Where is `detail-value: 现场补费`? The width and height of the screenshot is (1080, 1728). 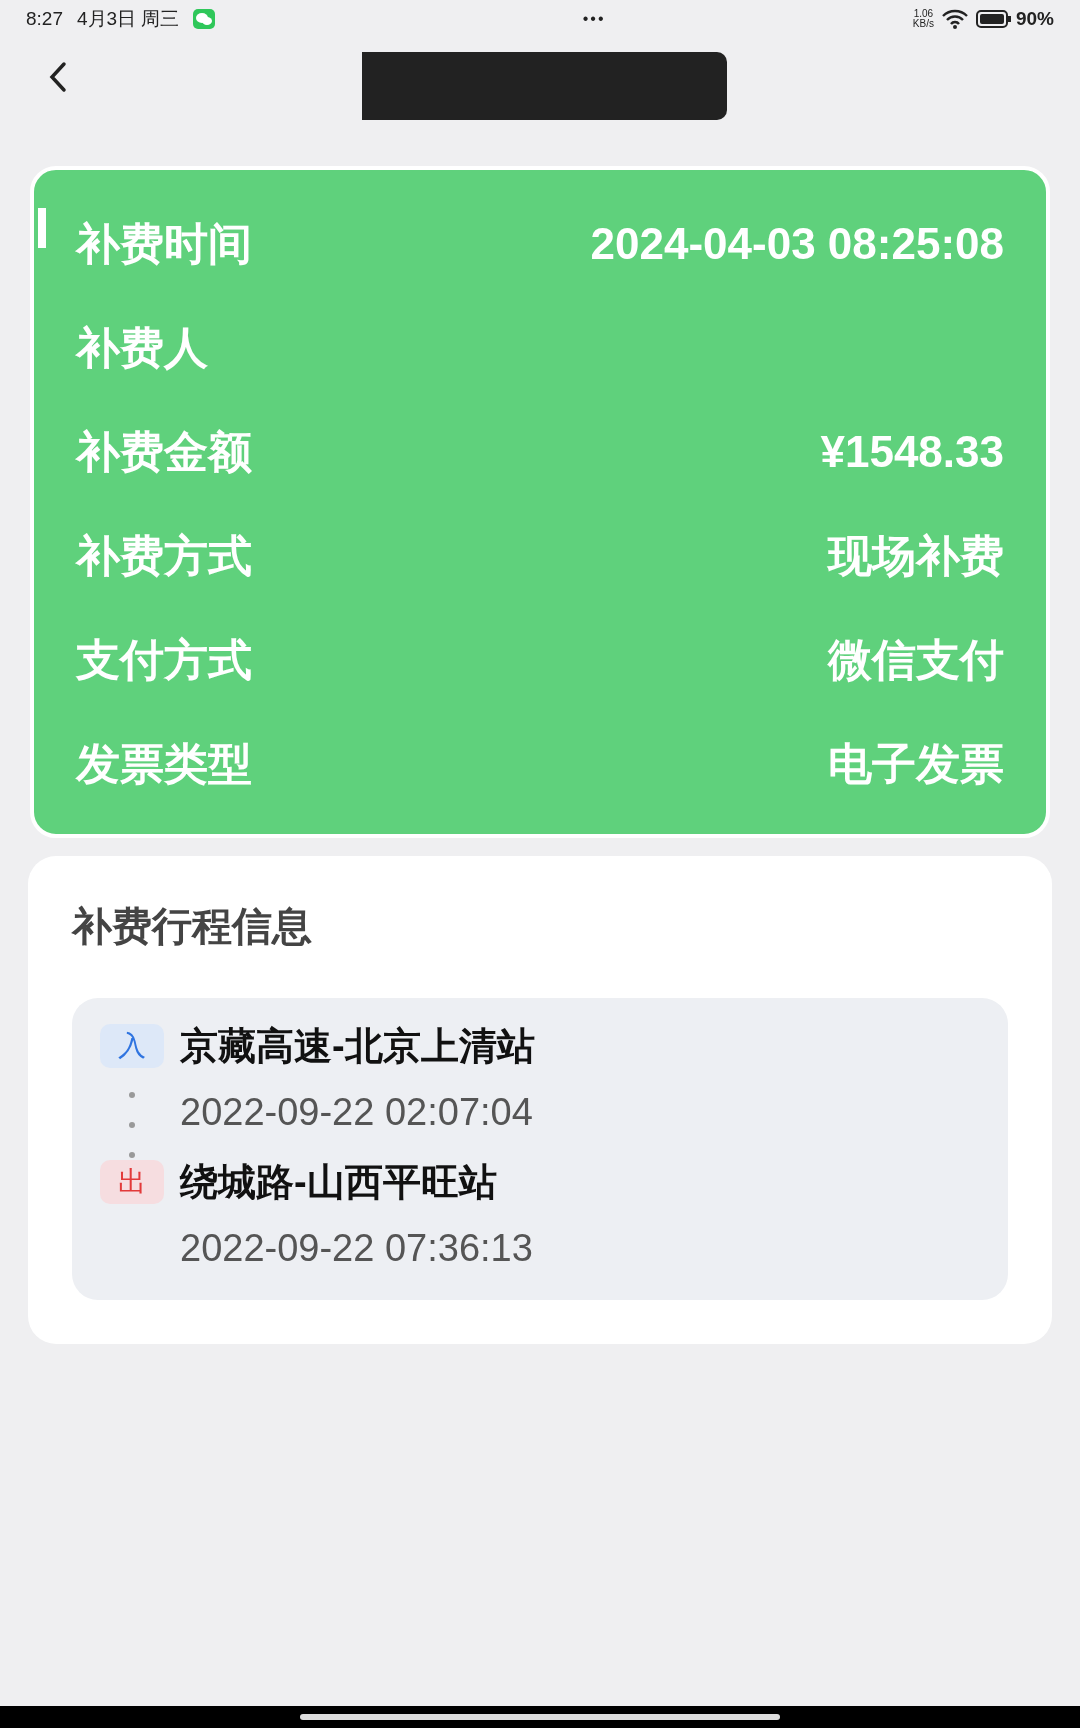 detail-value: 现场补费 is located at coordinates (916, 556).